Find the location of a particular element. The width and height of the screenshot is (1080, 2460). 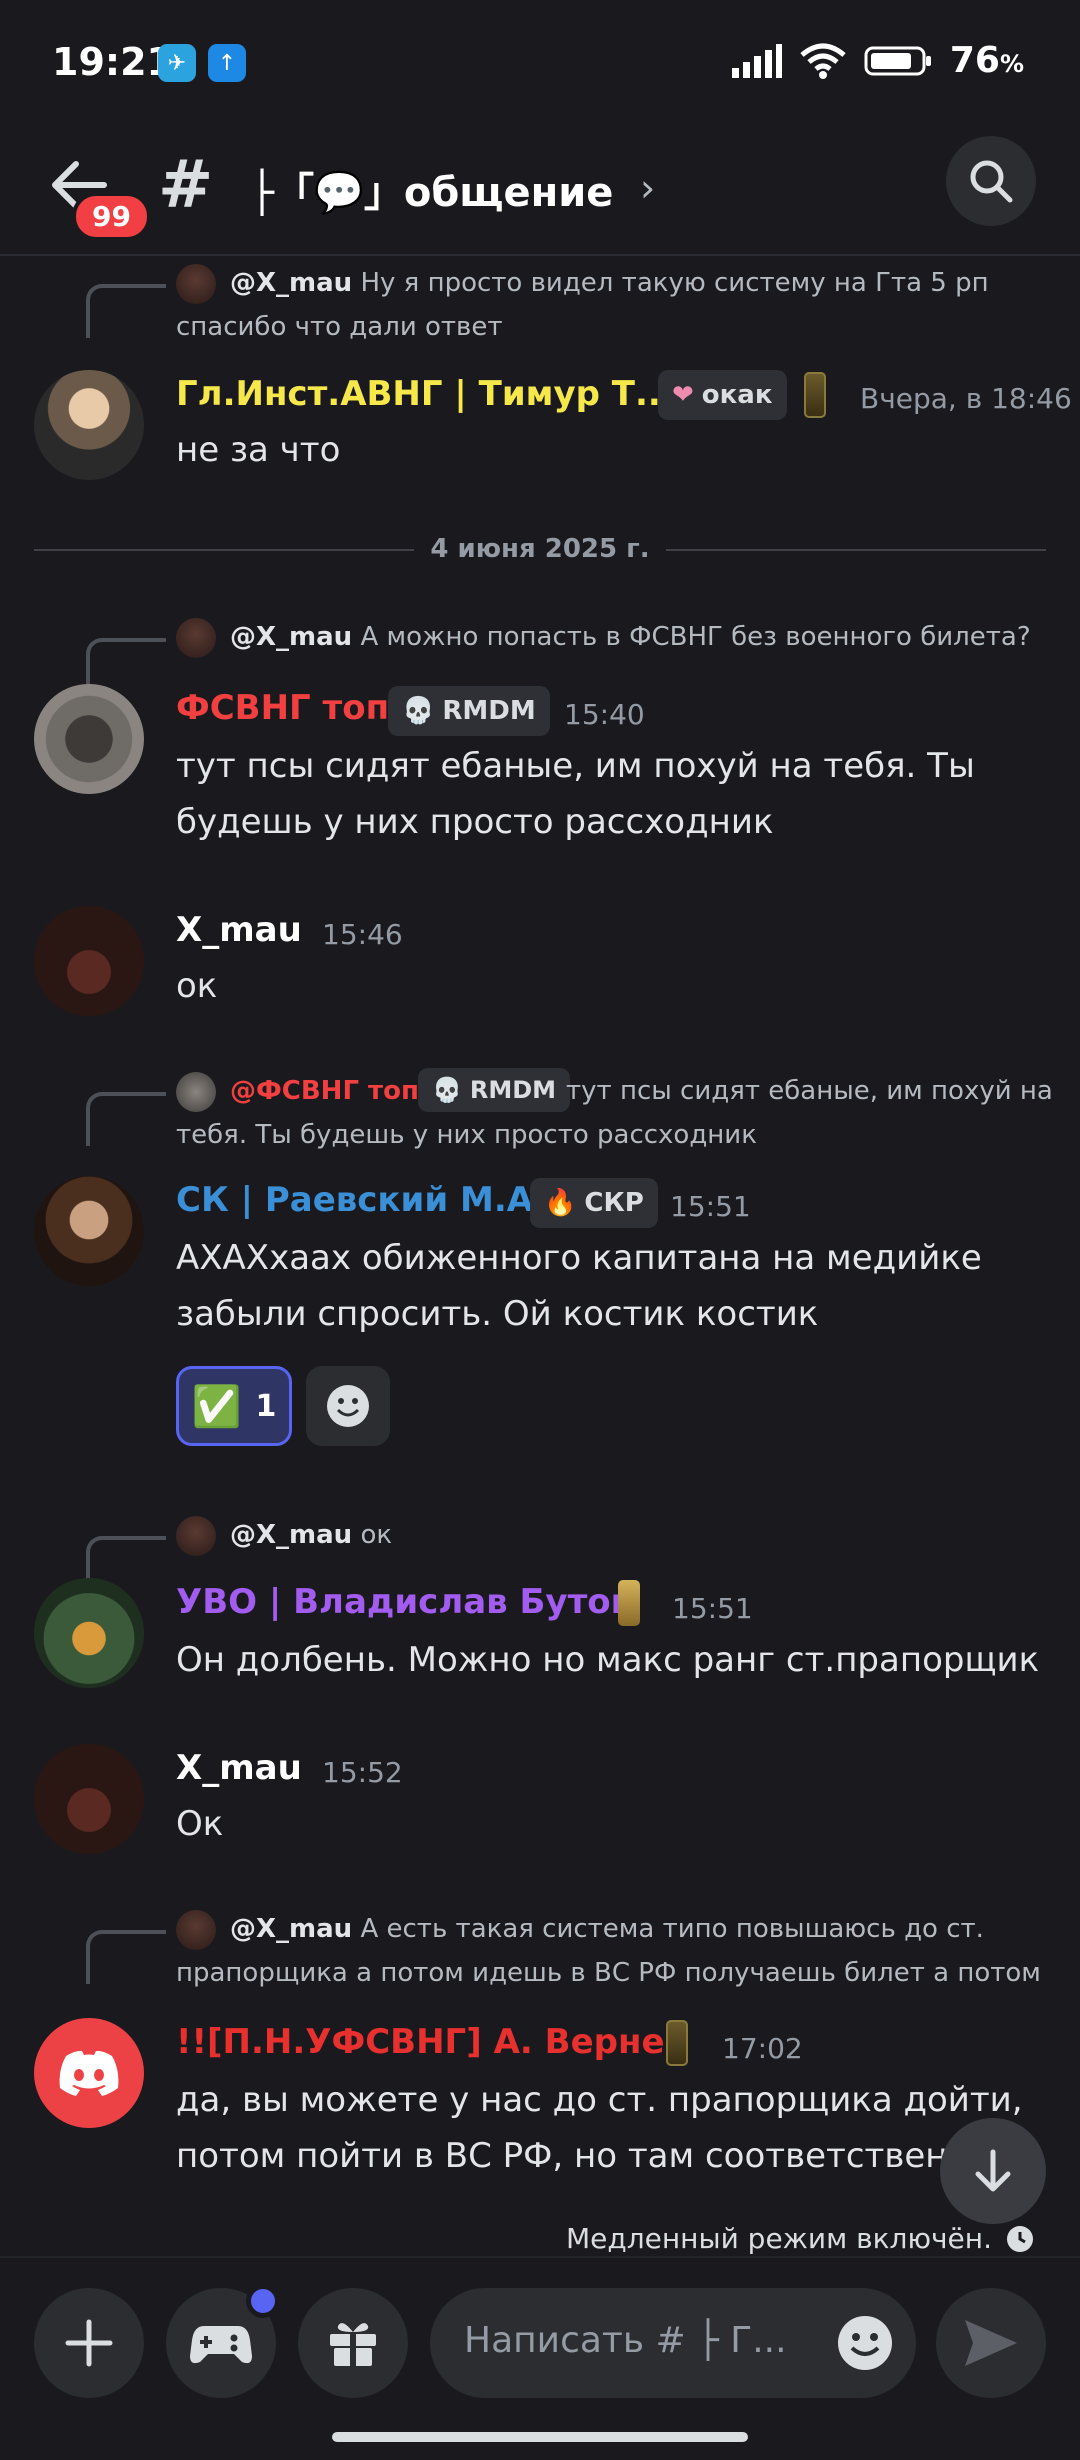

reaction-checkmark: ✅ 1 is located at coordinates (234, 1406).